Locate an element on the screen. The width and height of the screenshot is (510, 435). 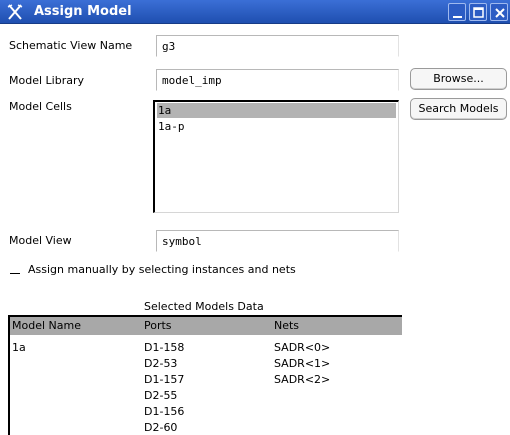
table-header: Model Name Ports Nets is located at coordinates (206, 326).